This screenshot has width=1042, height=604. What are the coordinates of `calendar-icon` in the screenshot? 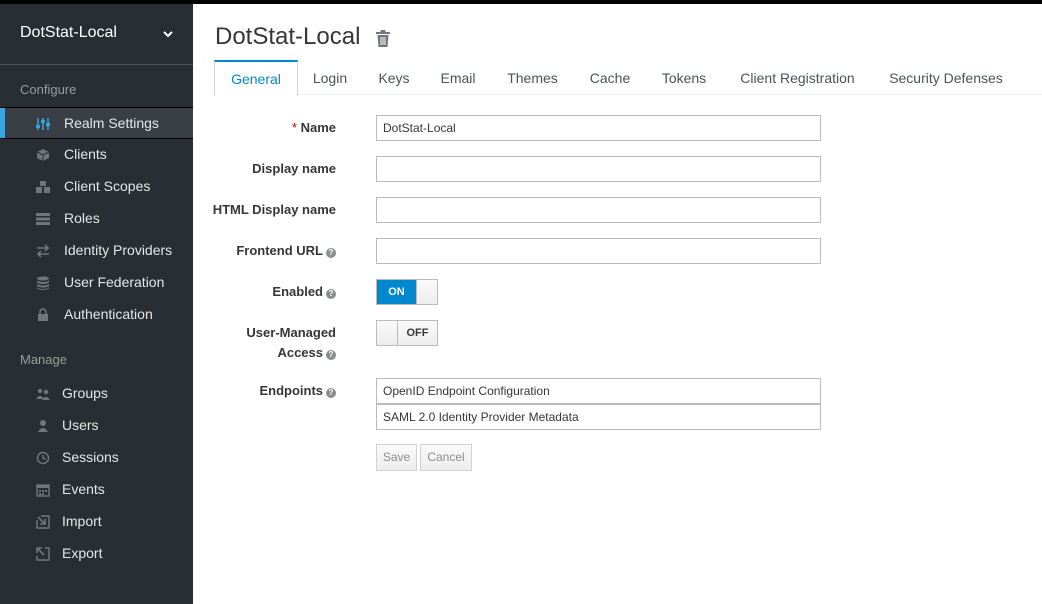 It's located at (43, 490).